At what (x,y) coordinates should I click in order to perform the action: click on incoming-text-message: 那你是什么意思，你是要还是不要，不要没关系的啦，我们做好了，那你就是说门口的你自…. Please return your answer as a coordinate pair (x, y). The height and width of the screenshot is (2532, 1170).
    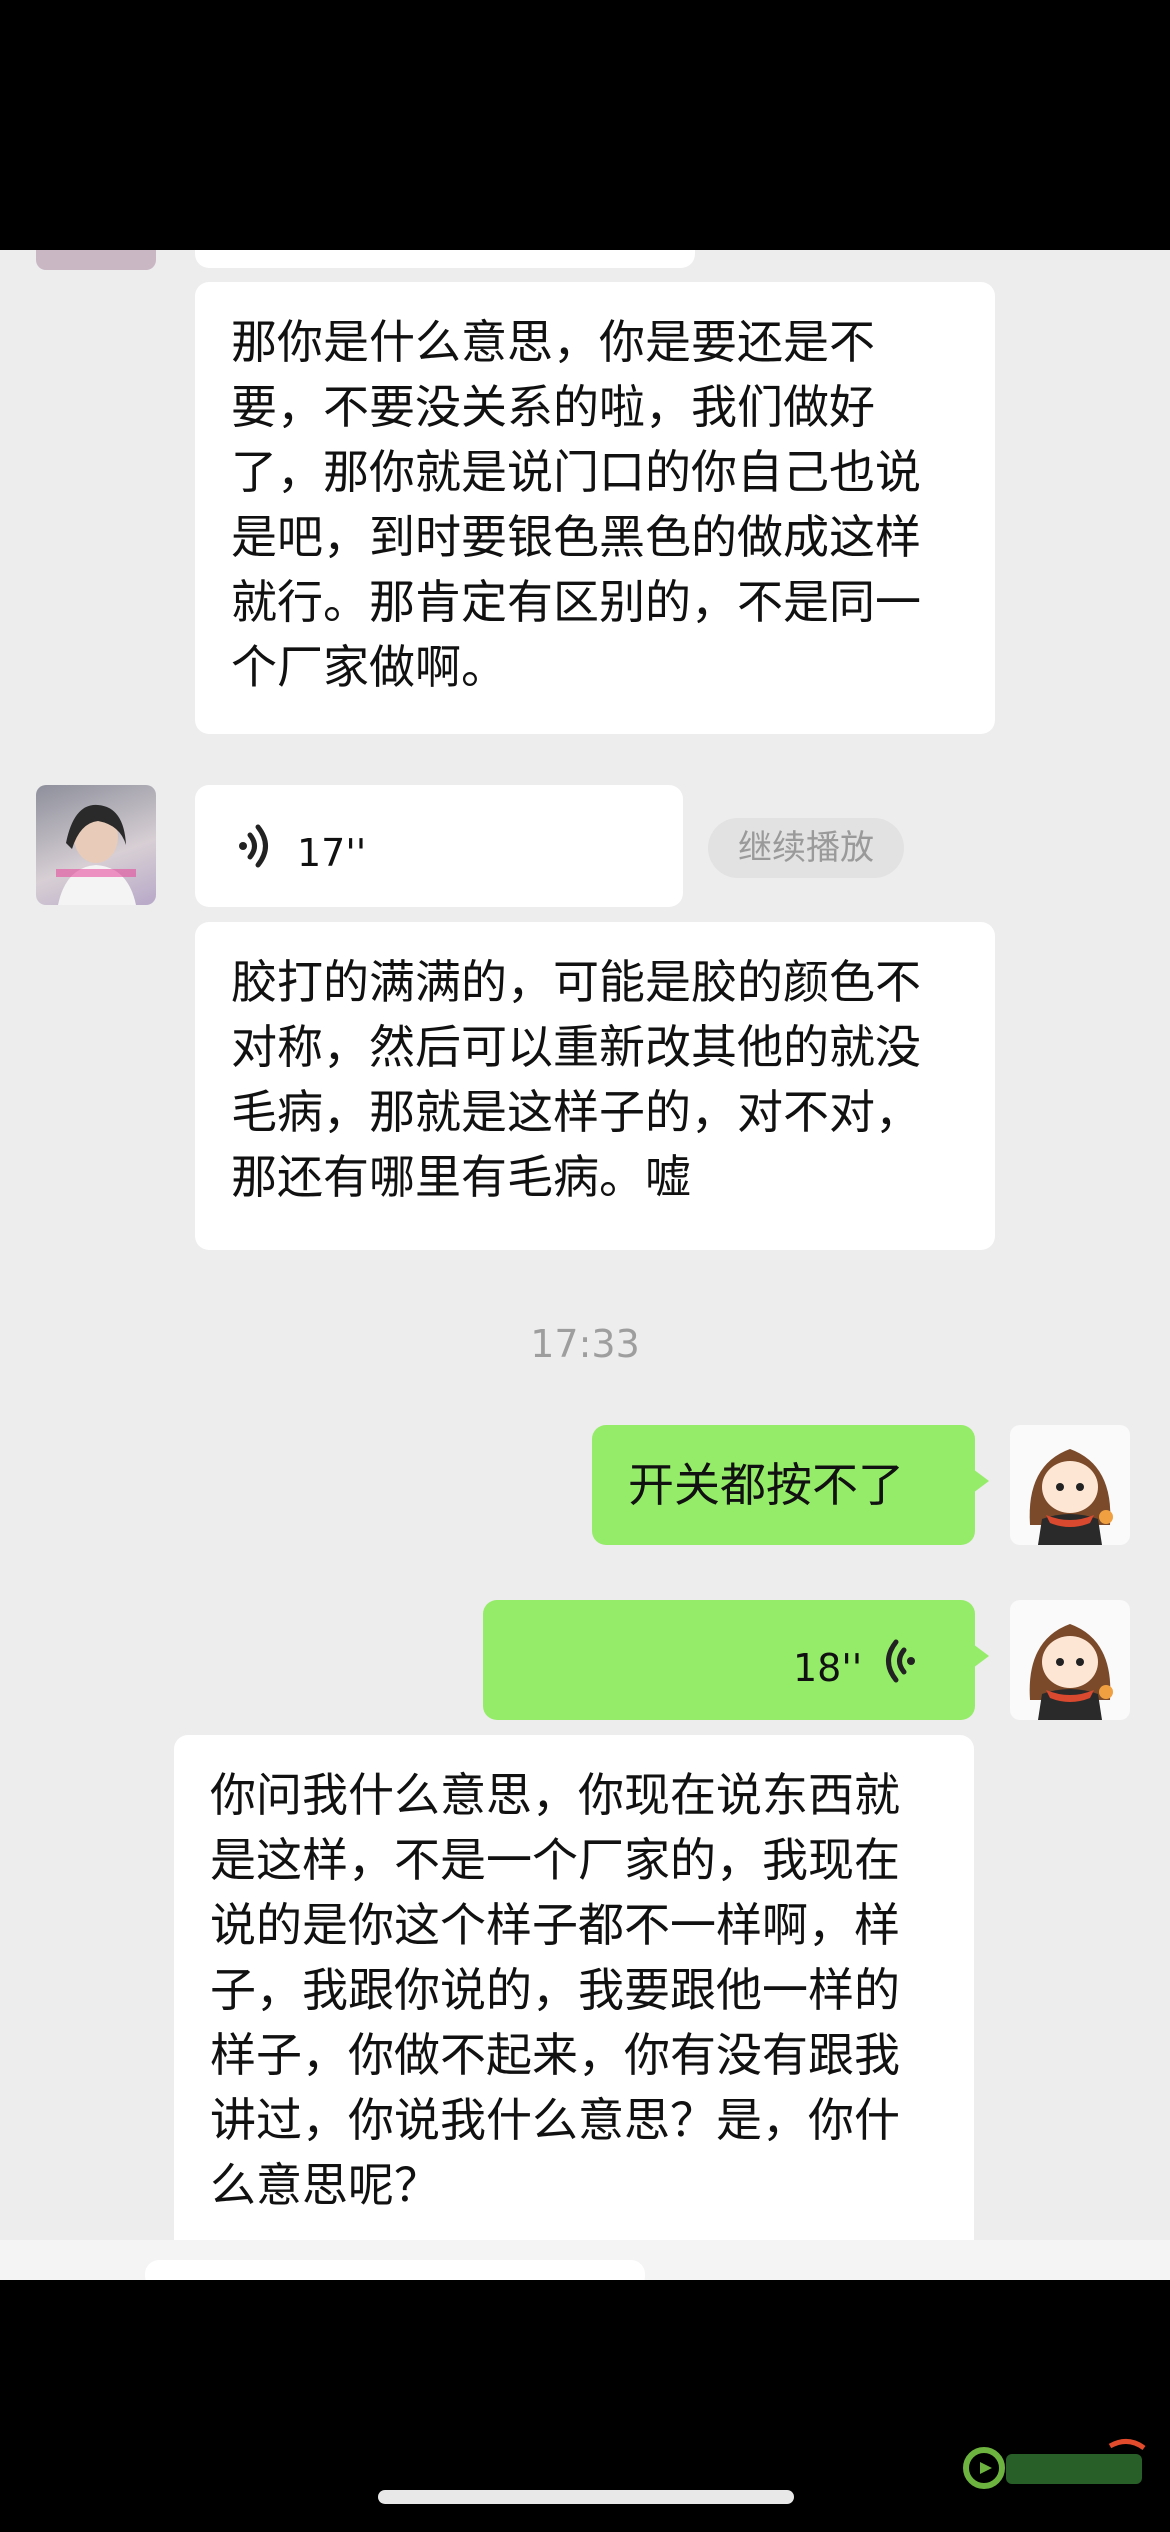
    Looking at the image, I should click on (595, 508).